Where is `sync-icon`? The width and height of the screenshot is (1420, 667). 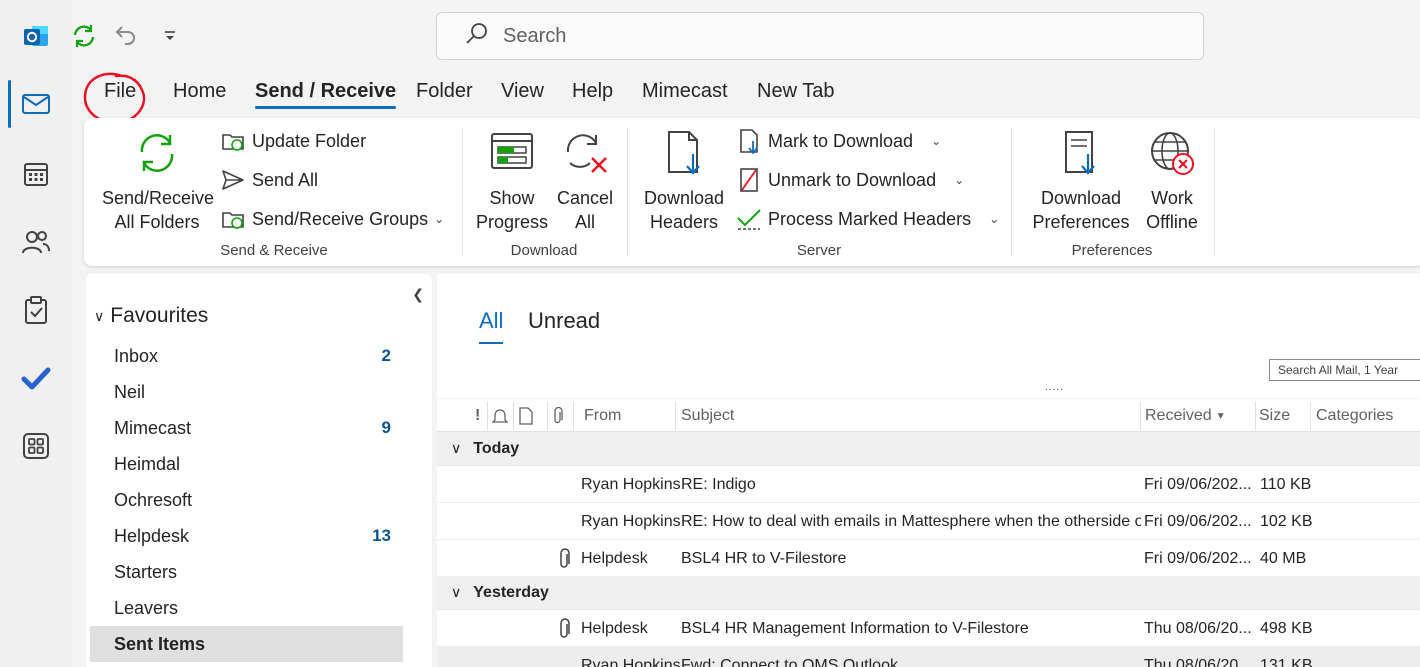 sync-icon is located at coordinates (84, 36).